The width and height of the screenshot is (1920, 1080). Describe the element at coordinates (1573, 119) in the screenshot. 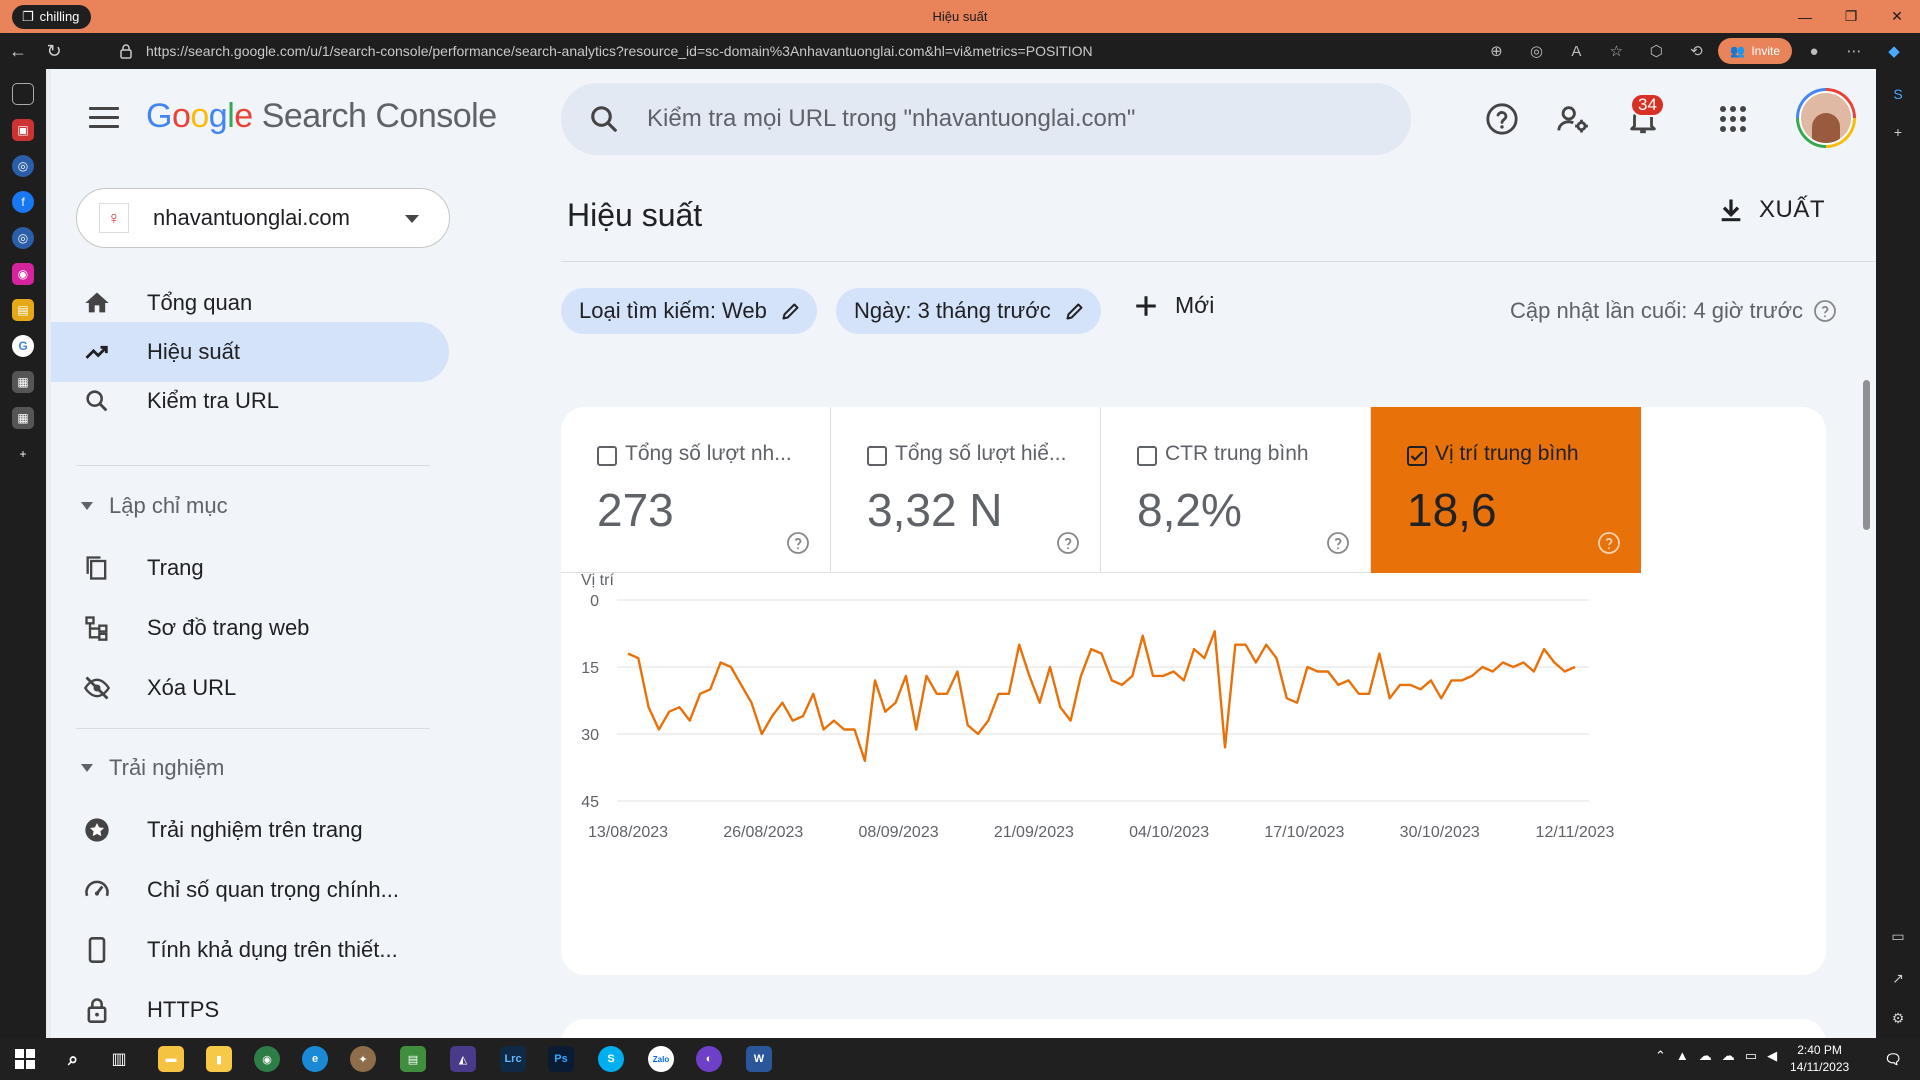

I see `user-settings-icon` at that location.